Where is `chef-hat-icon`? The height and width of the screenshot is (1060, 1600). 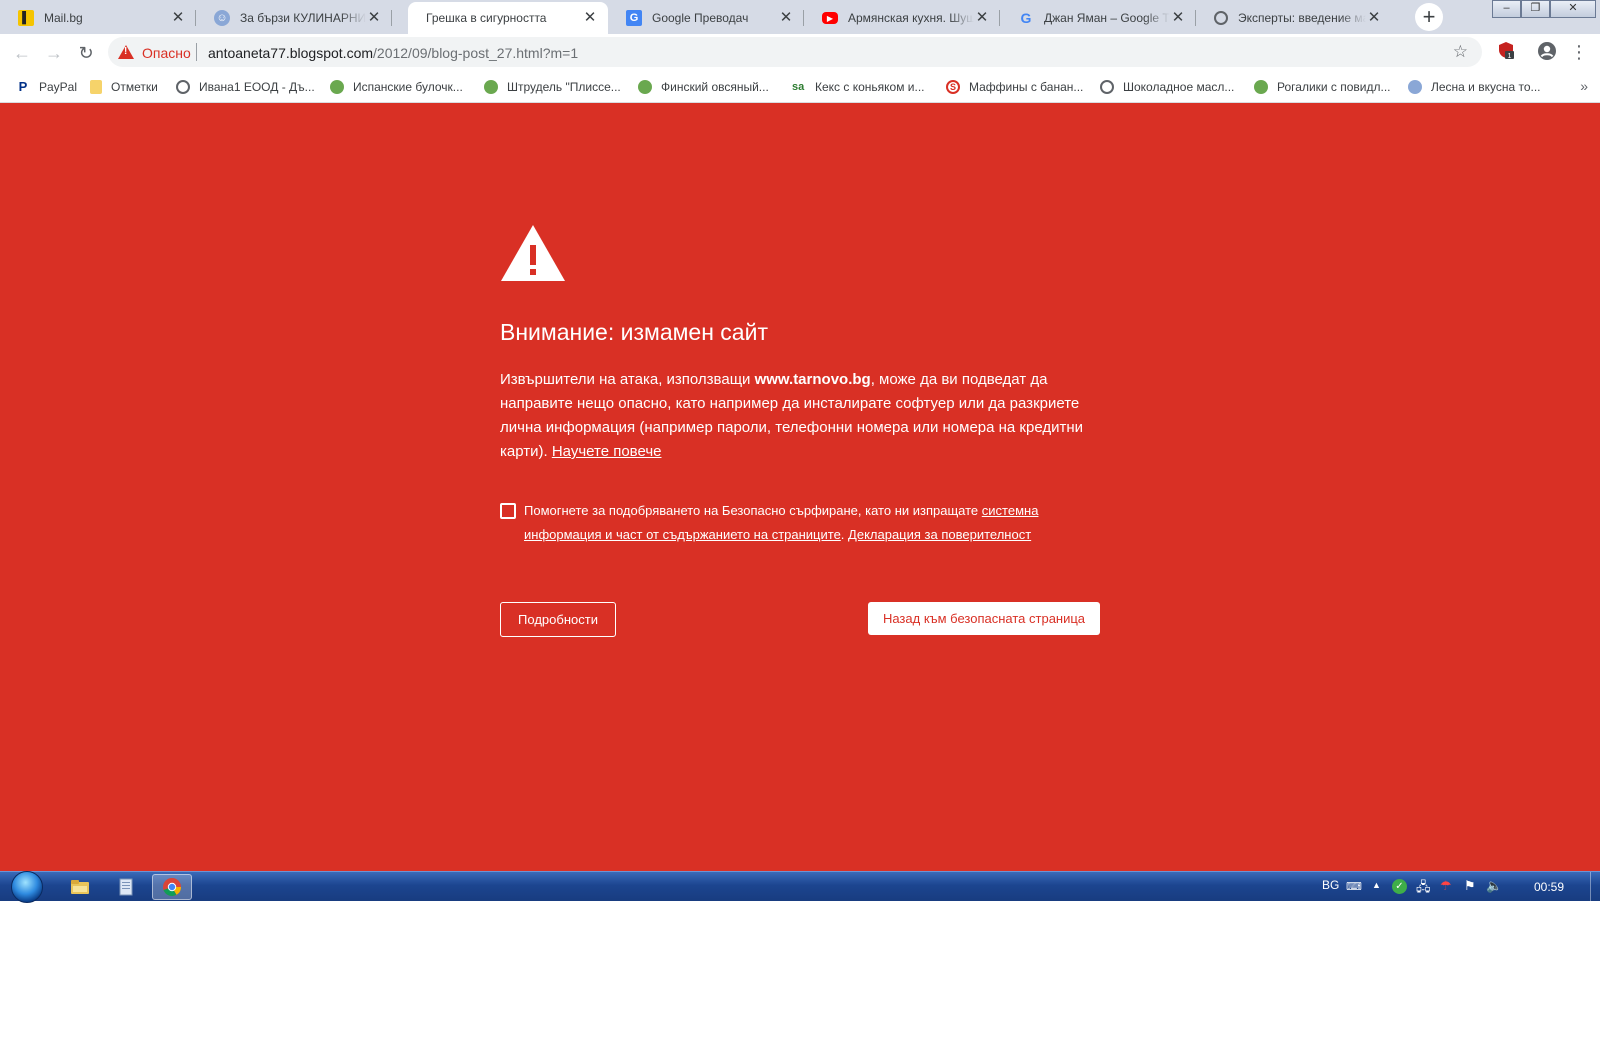 chef-hat-icon is located at coordinates (1415, 87).